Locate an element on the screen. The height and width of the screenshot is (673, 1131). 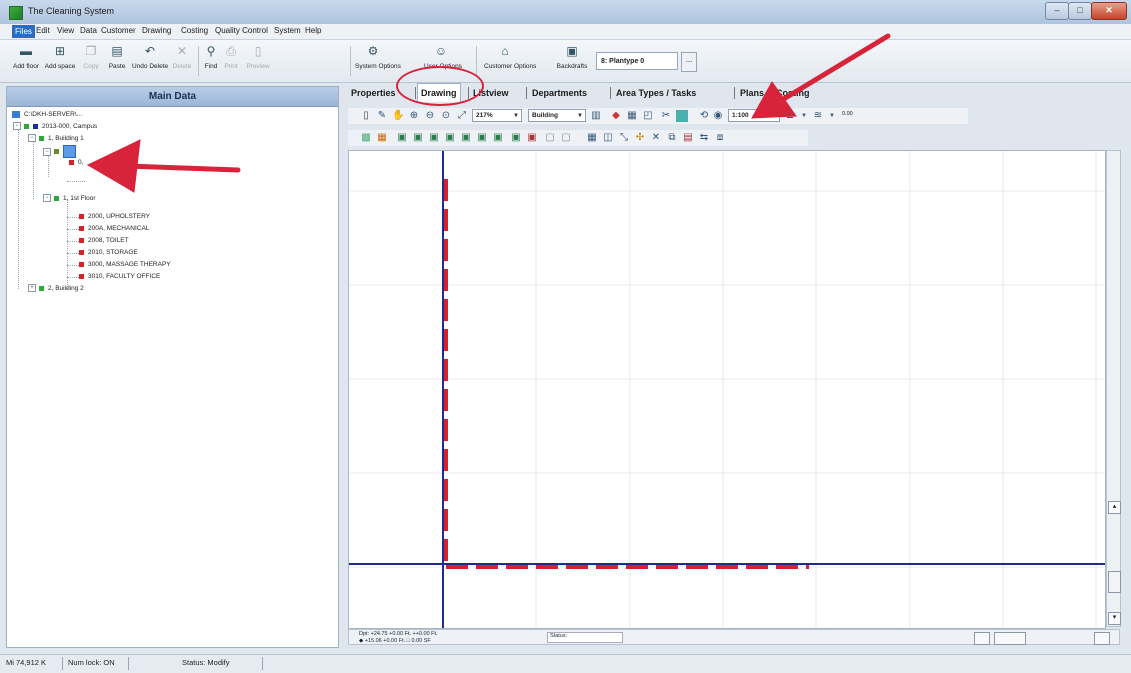
measure-icon: ◰ is located at coordinates (648, 116).